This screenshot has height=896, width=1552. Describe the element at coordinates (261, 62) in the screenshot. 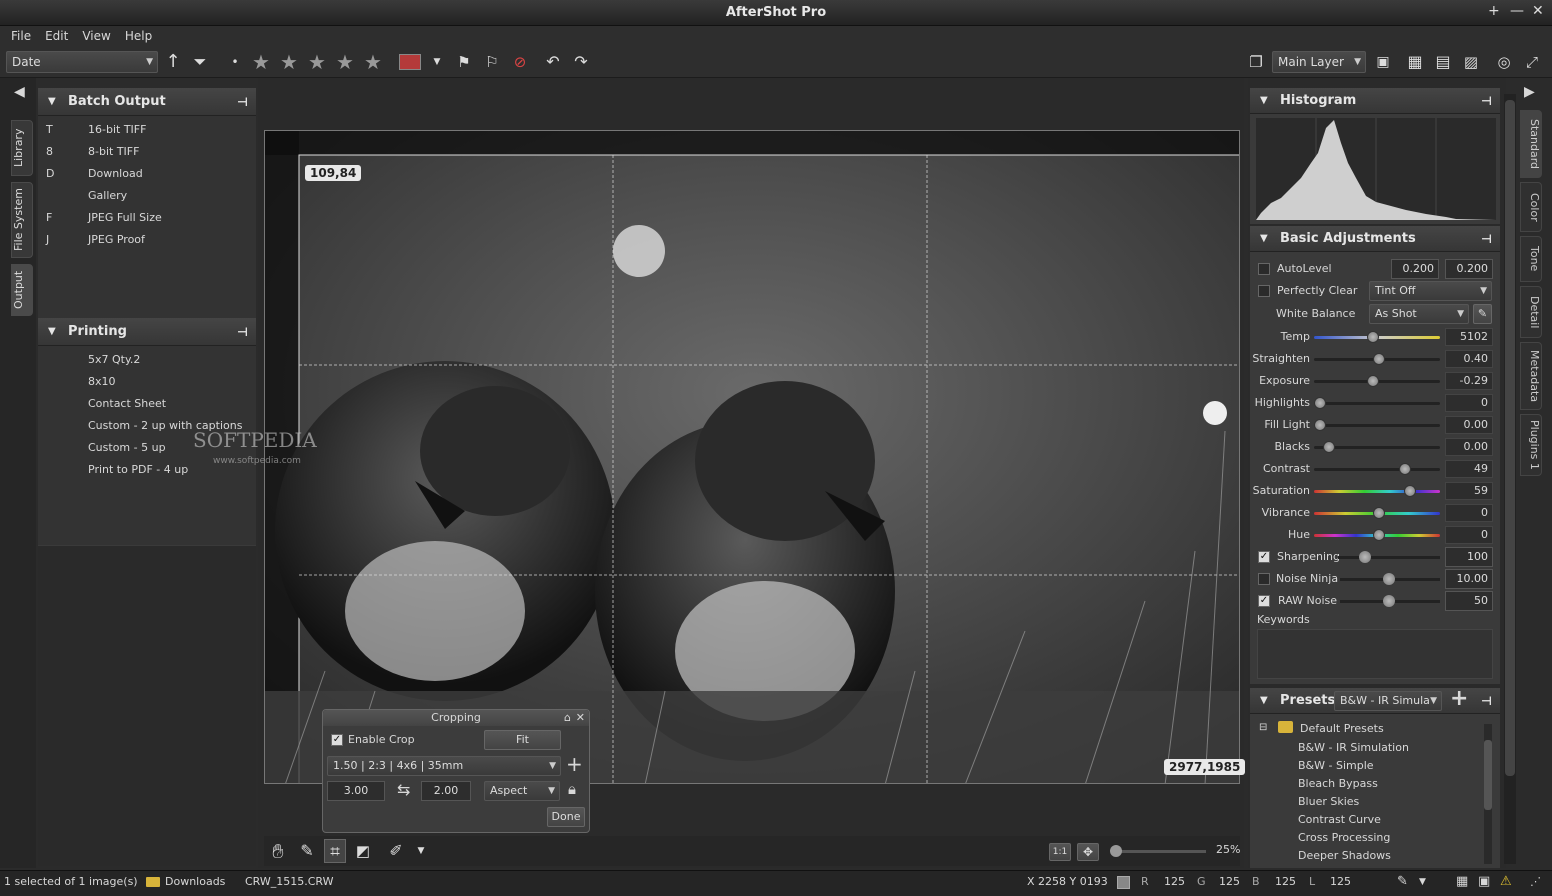

I see `star-1-icon: ★` at that location.